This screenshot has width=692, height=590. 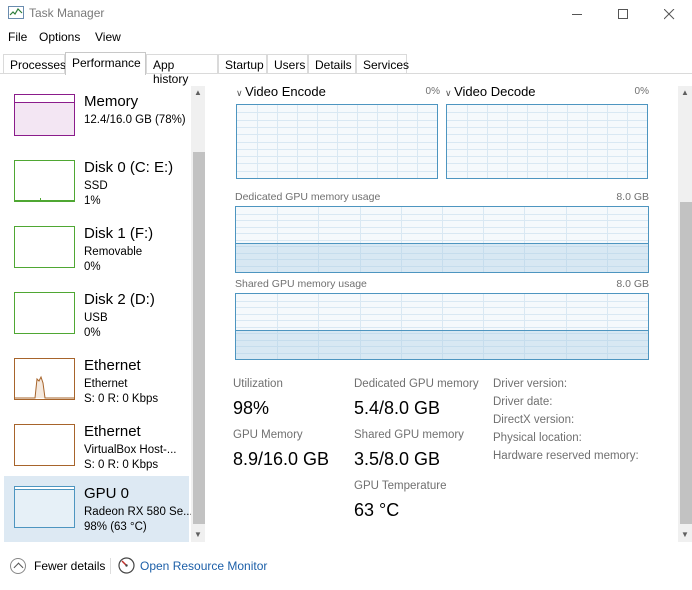 I want to click on resource-adapter: Ethernet, so click(x=106, y=384).